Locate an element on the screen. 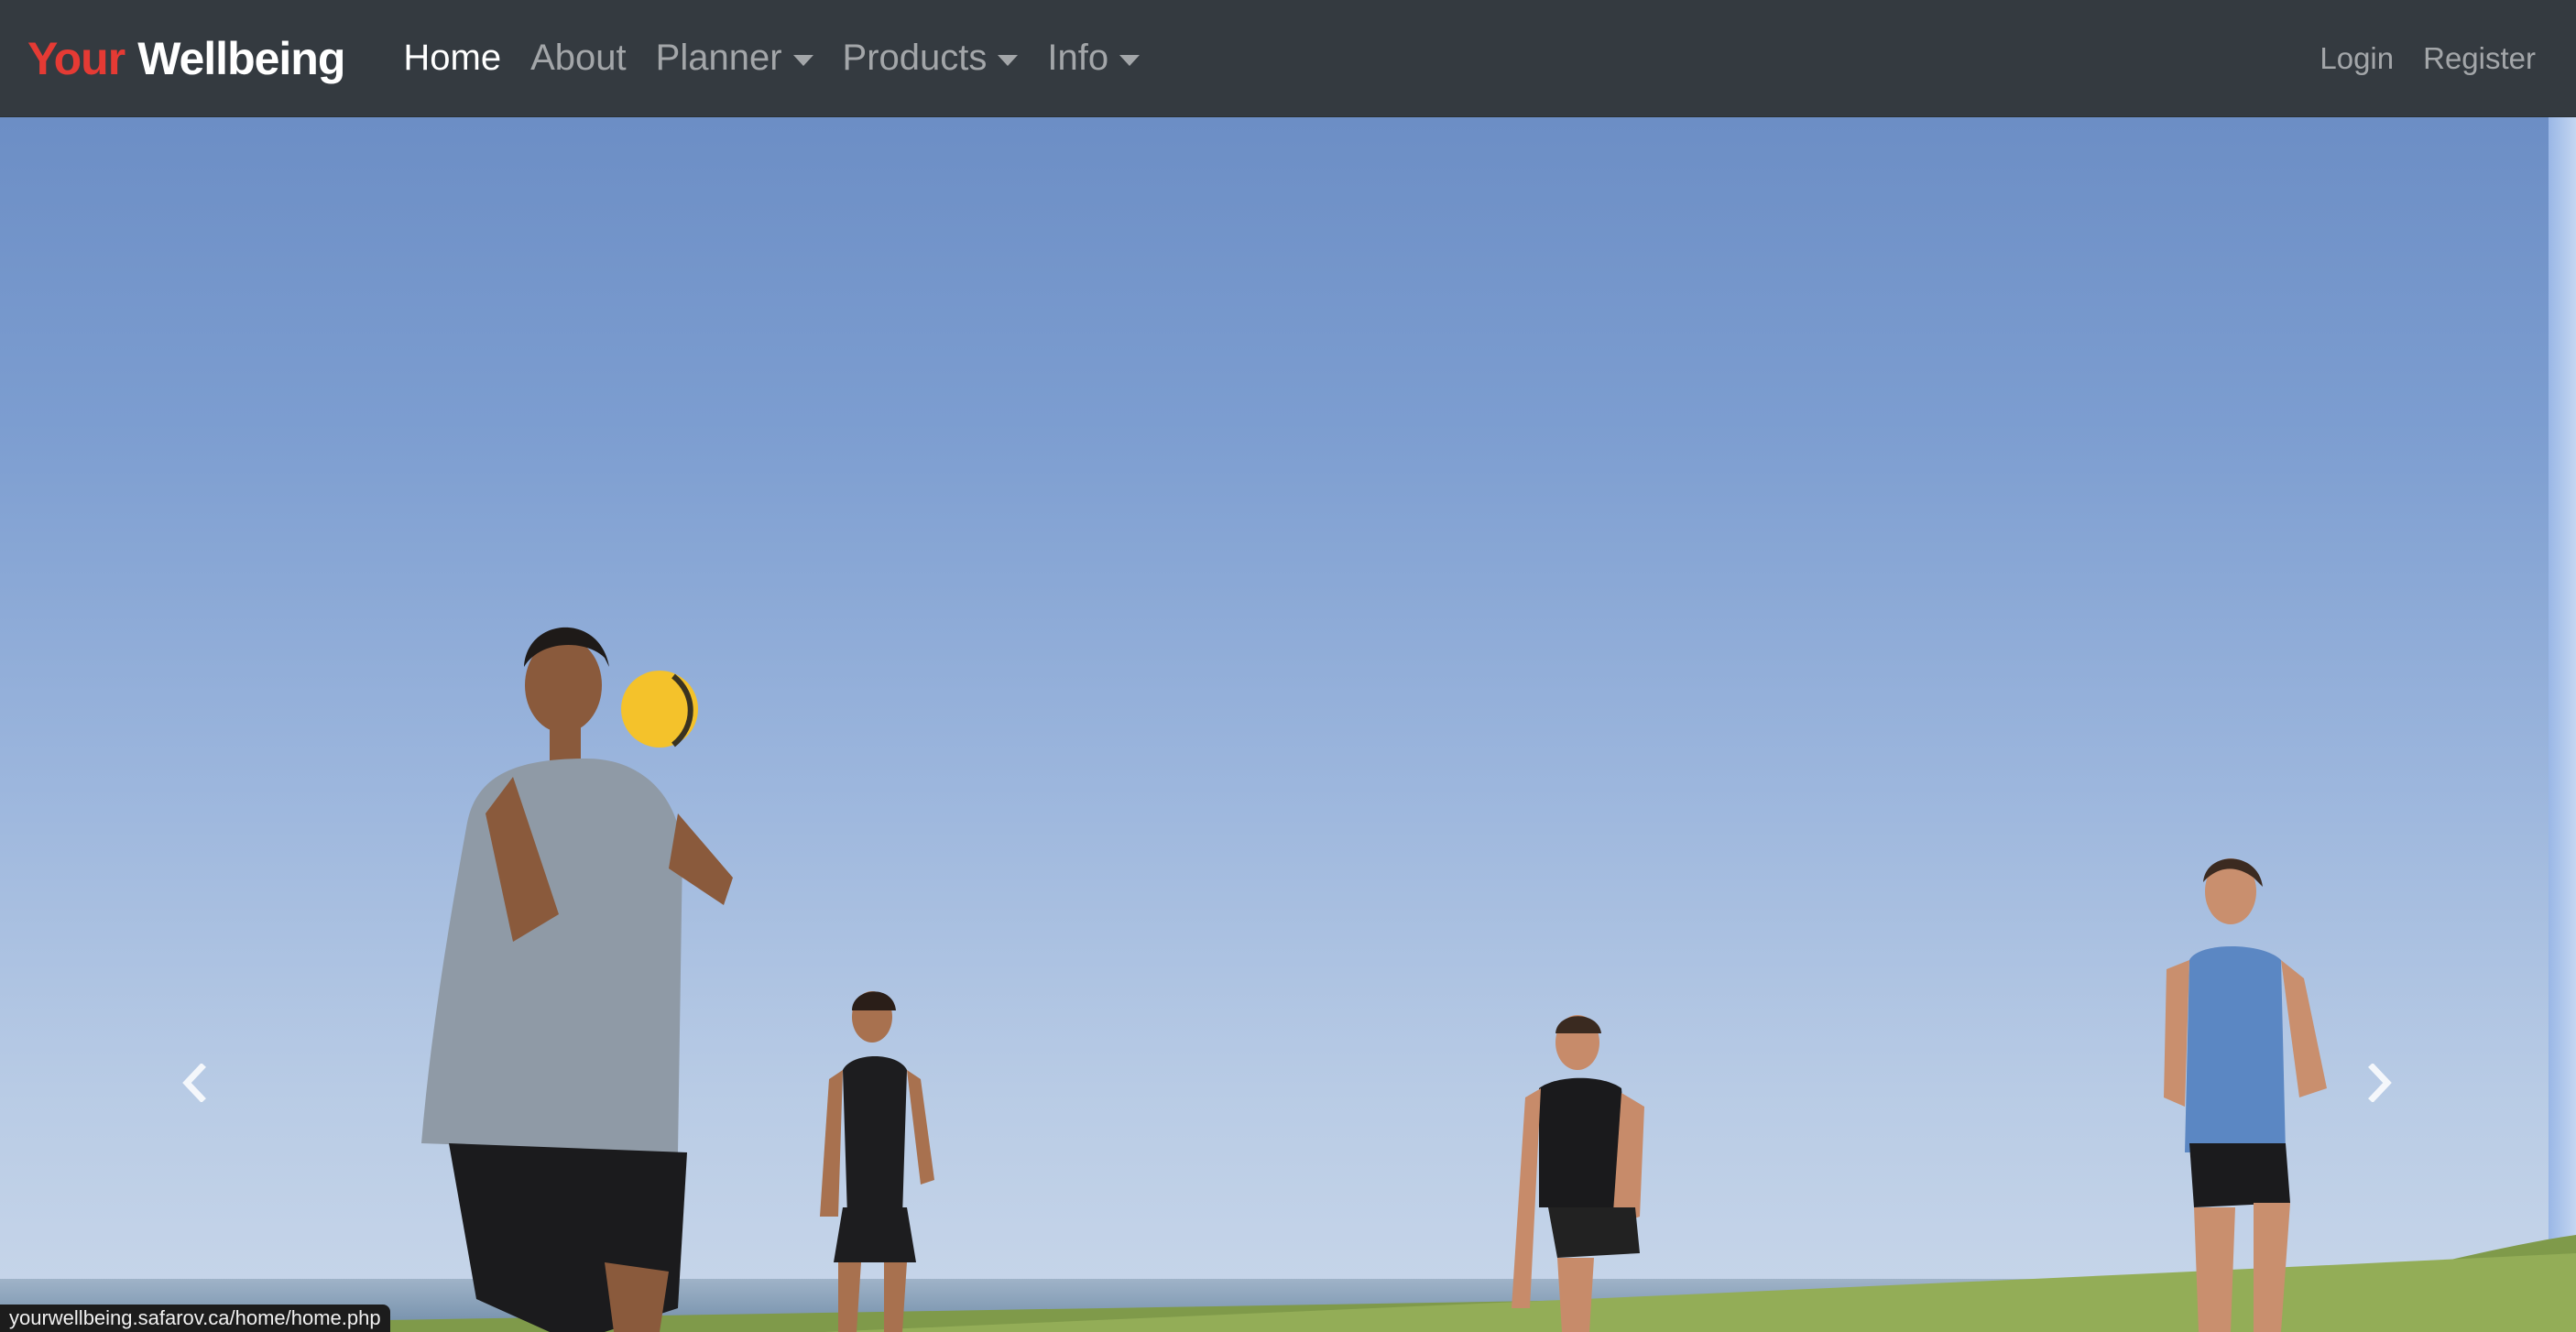 Image resolution: width=2576 pixels, height=1332 pixels. carousel-next-button is located at coordinates (2381, 1083).